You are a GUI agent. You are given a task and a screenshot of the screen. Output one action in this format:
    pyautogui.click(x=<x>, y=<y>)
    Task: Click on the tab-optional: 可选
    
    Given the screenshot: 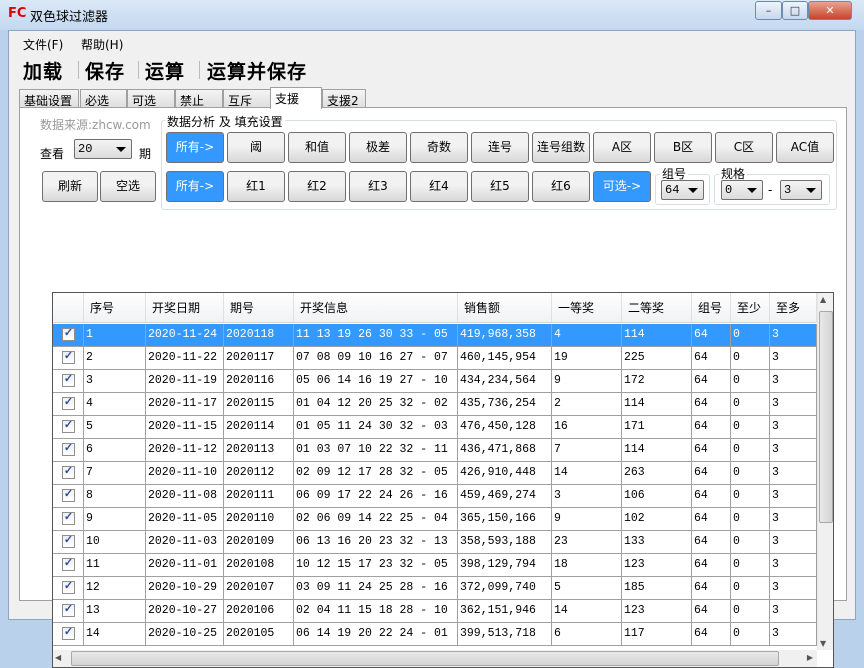 What is the action you would take?
    pyautogui.click(x=151, y=98)
    